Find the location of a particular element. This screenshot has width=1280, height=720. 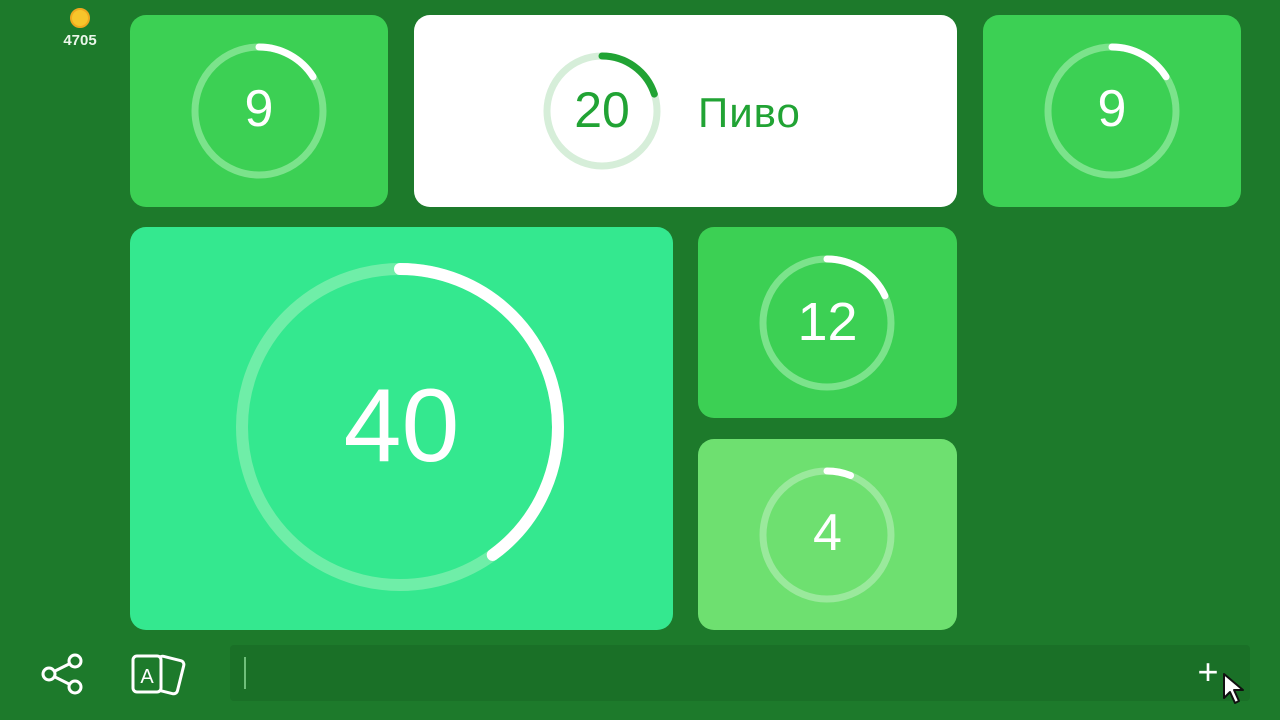

cards-icon: A is located at coordinates (158, 675).